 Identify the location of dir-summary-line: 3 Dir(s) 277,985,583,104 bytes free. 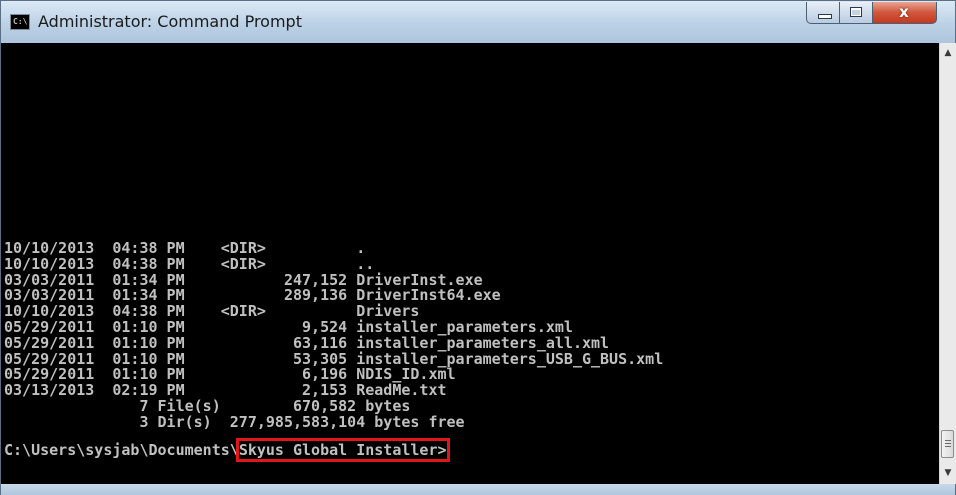
(234, 421).